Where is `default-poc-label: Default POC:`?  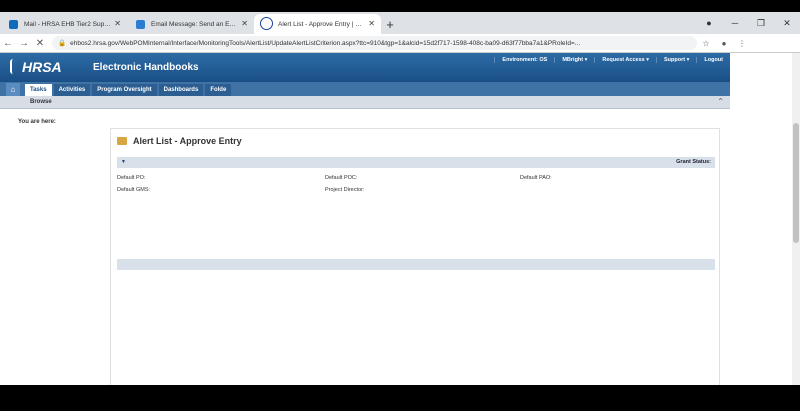 default-poc-label: Default POC: is located at coordinates (341, 178).